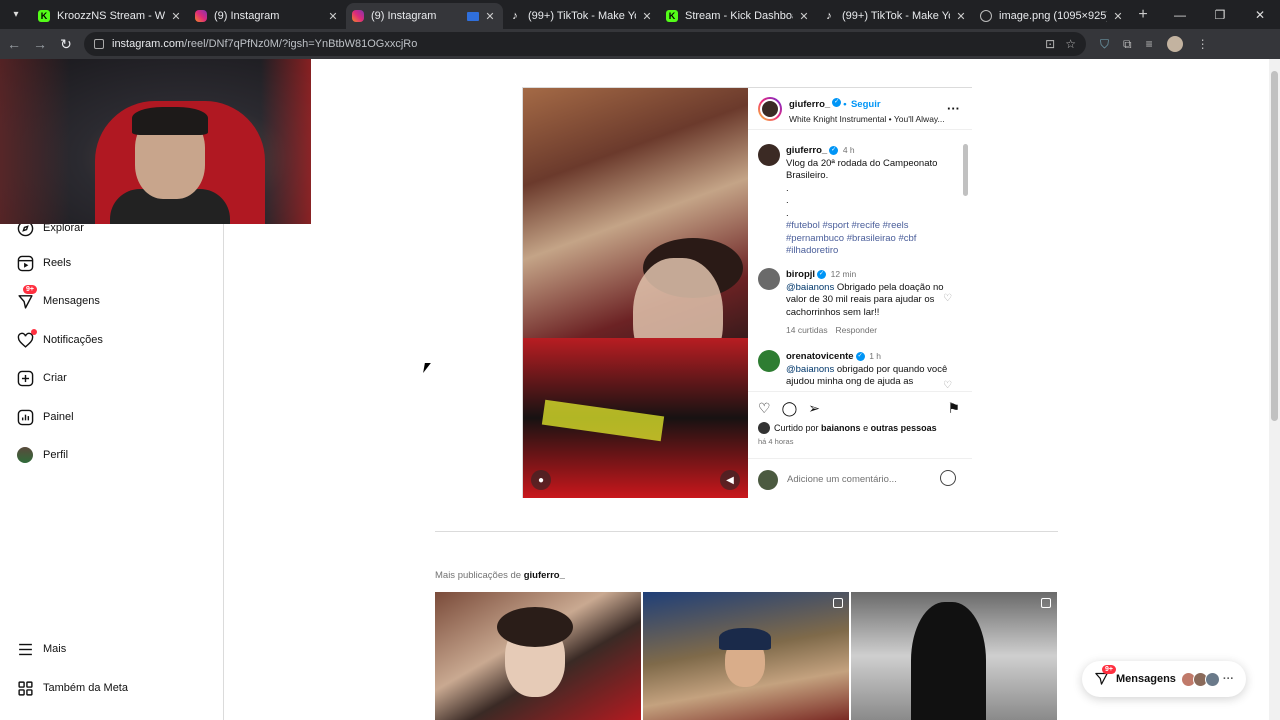 The image size is (1280, 720). I want to click on divider, so click(746, 531).